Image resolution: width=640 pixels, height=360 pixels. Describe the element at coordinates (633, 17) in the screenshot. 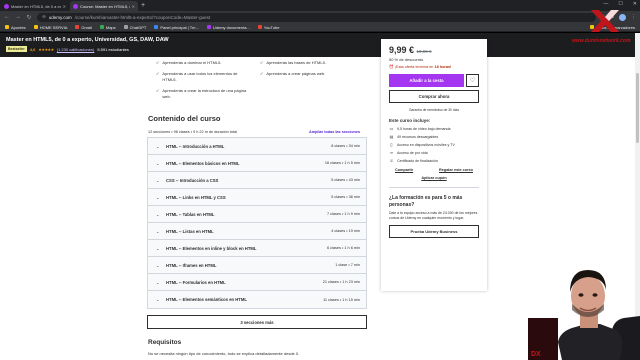

I see `menu-icon: ⋮` at that location.